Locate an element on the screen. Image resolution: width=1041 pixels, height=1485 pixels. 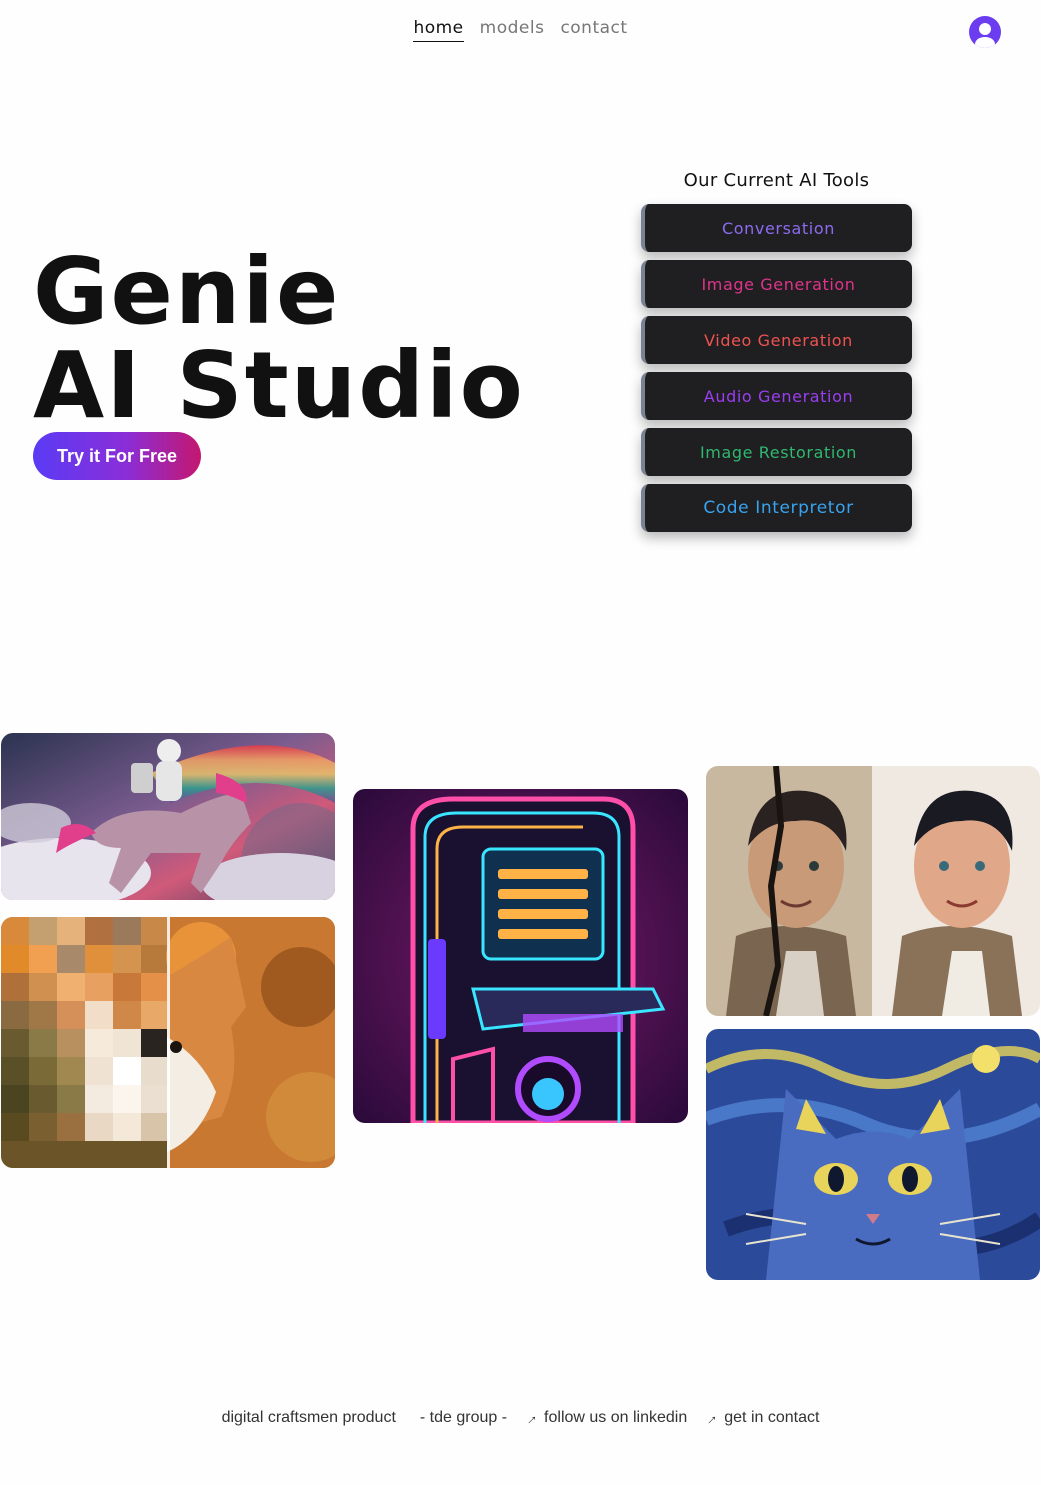
starry-cat-image is located at coordinates (873, 1154).